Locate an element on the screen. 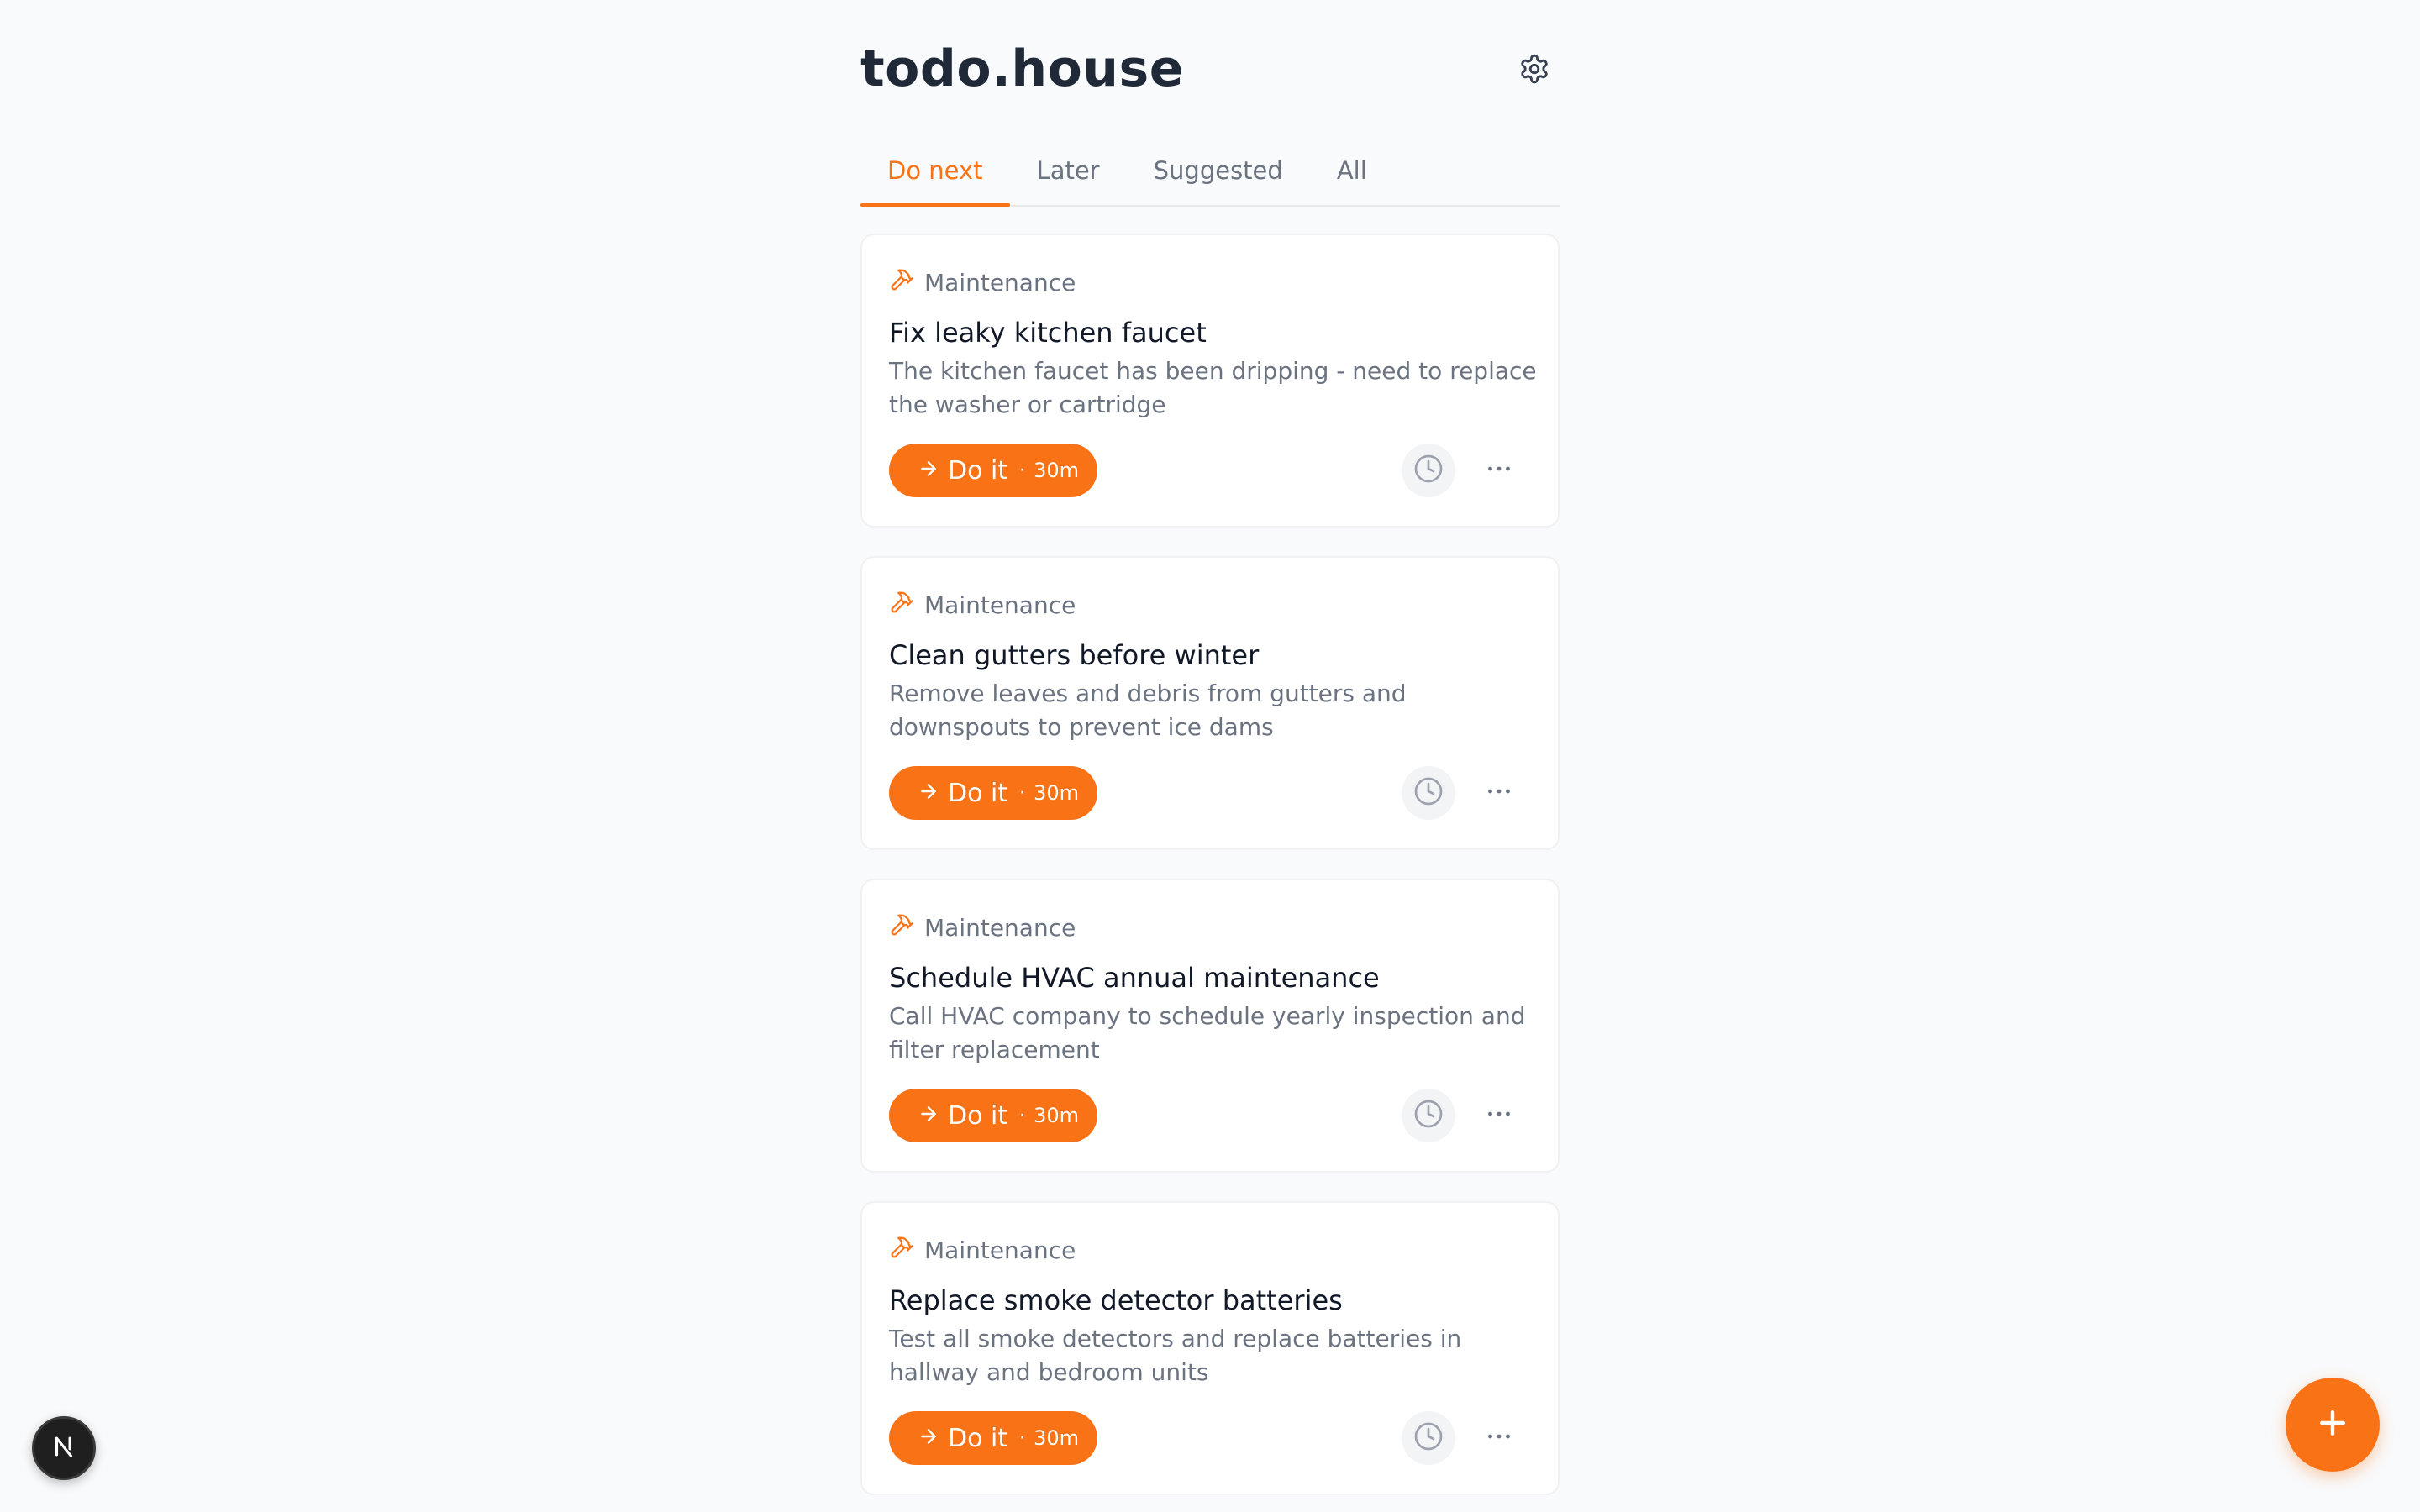 The image size is (2420, 1512). settings-button is located at coordinates (1534, 70).